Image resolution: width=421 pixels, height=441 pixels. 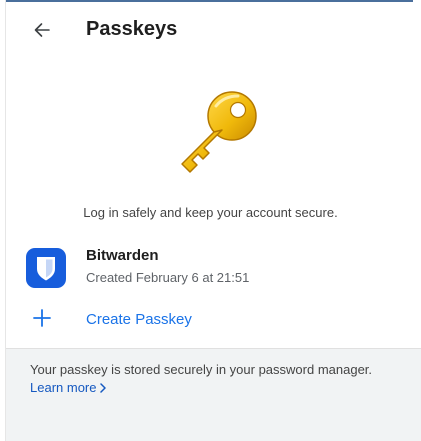 What do you see at coordinates (122, 255) in the screenshot?
I see `passkey-name: Bitwarden` at bounding box center [122, 255].